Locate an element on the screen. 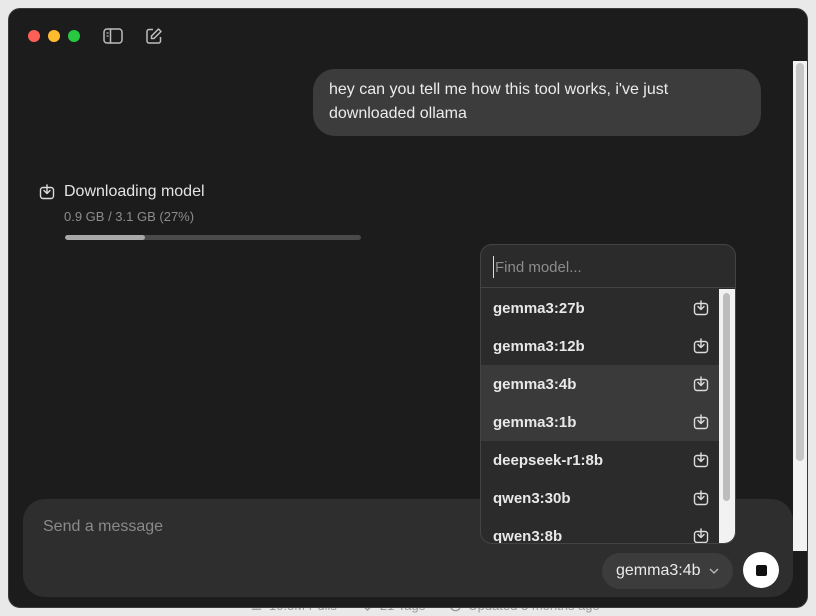  model-option-label: gemma3:4b is located at coordinates (535, 384).